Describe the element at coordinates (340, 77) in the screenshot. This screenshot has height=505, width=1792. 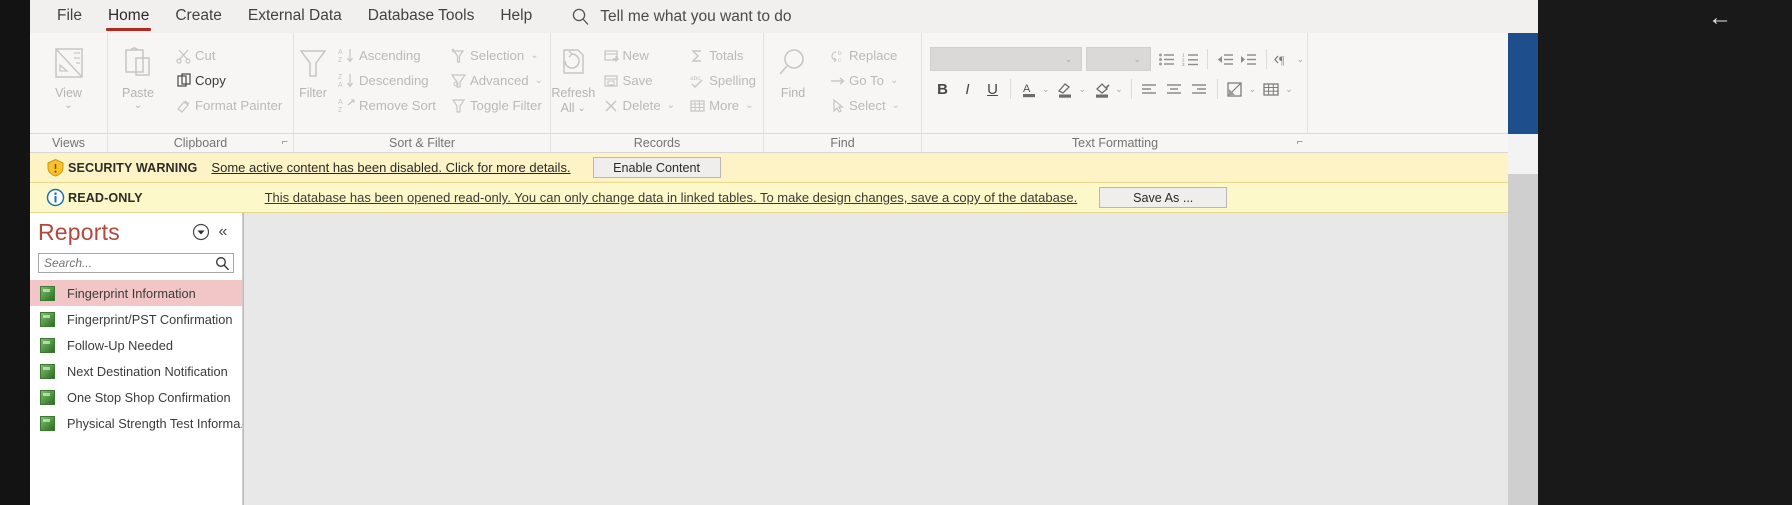
I see `svg-text: Z` at that location.